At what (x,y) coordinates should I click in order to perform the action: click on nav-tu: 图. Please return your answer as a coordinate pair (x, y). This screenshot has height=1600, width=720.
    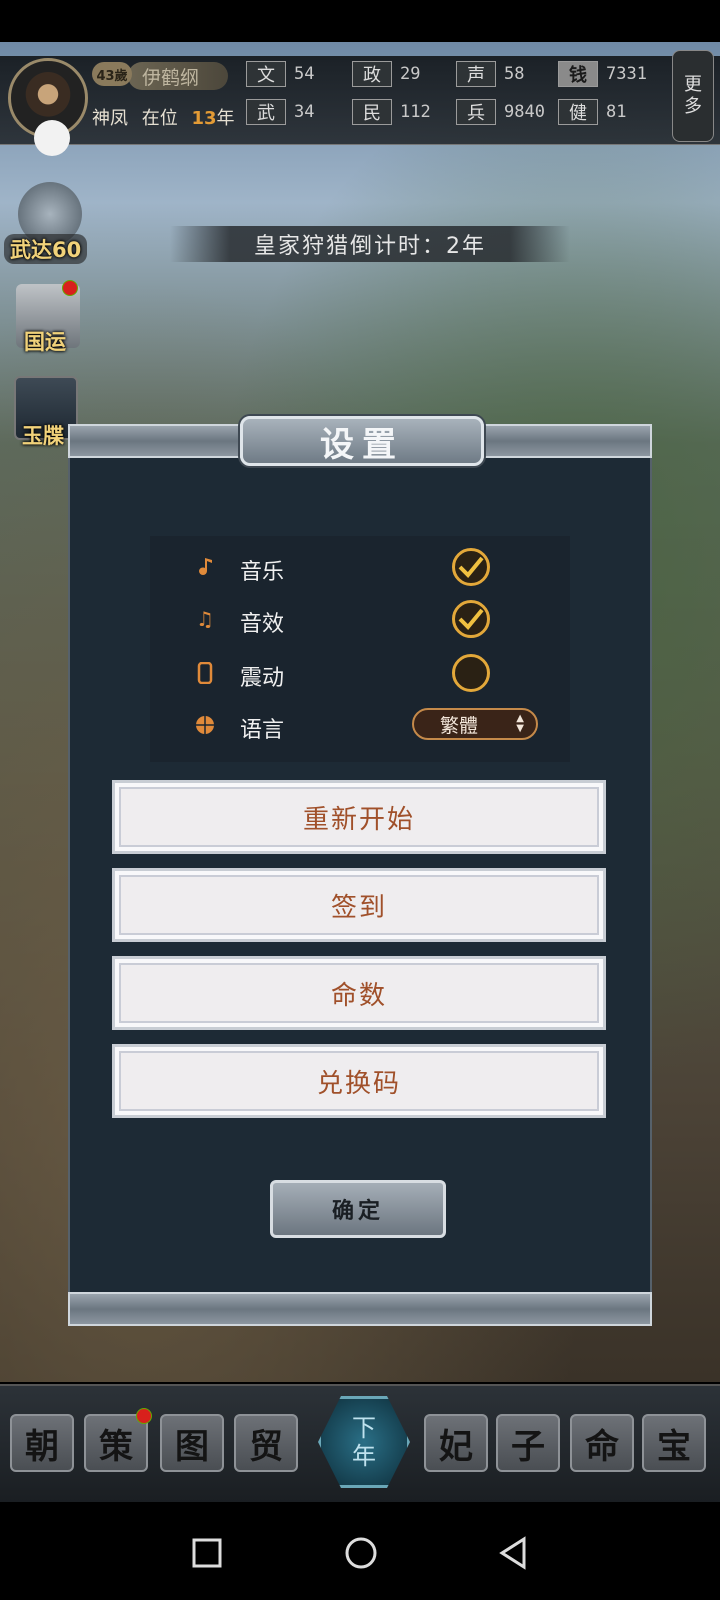
    Looking at the image, I should click on (192, 1443).